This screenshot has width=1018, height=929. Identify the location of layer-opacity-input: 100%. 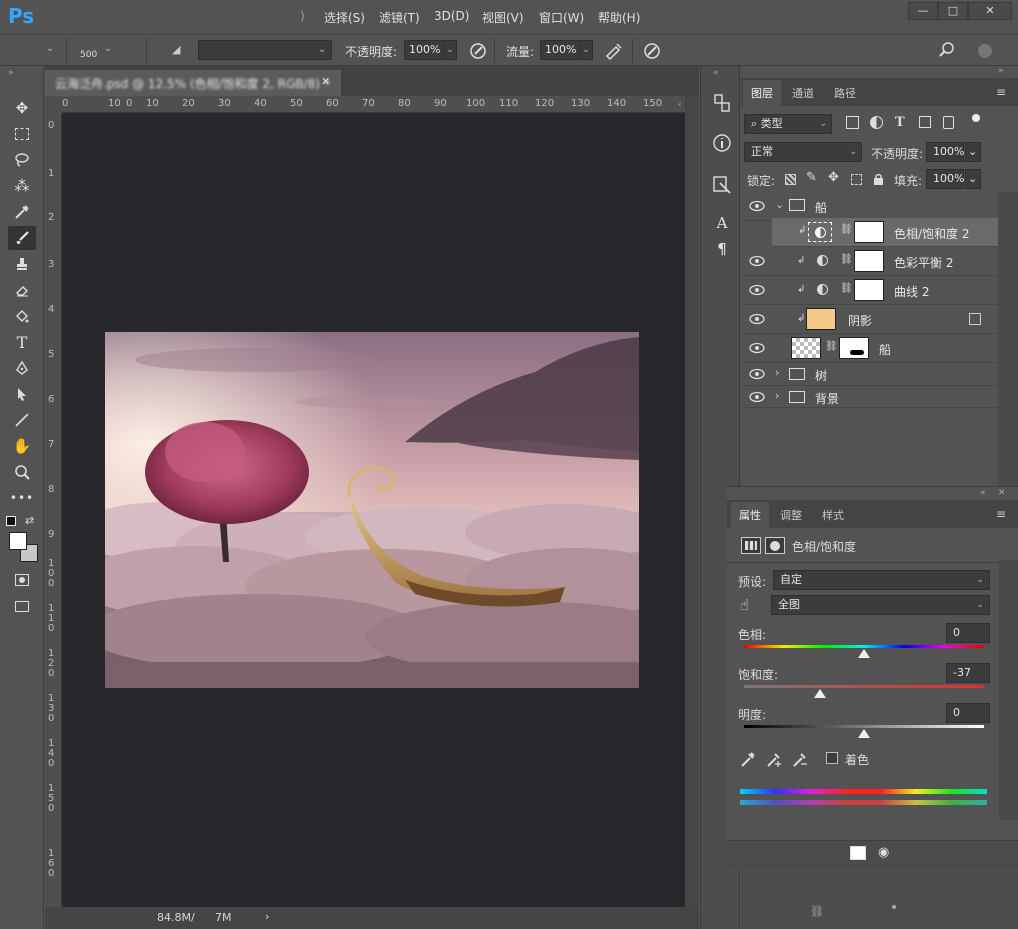
(945, 152).